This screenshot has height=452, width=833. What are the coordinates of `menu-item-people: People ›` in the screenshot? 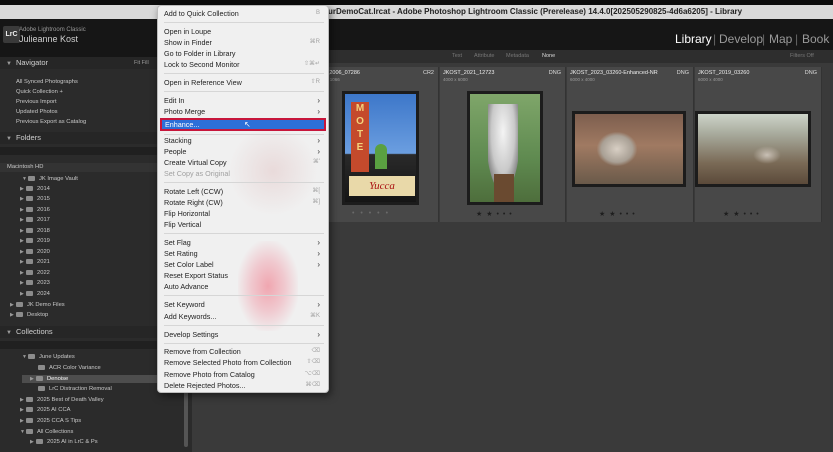 It's located at (244, 151).